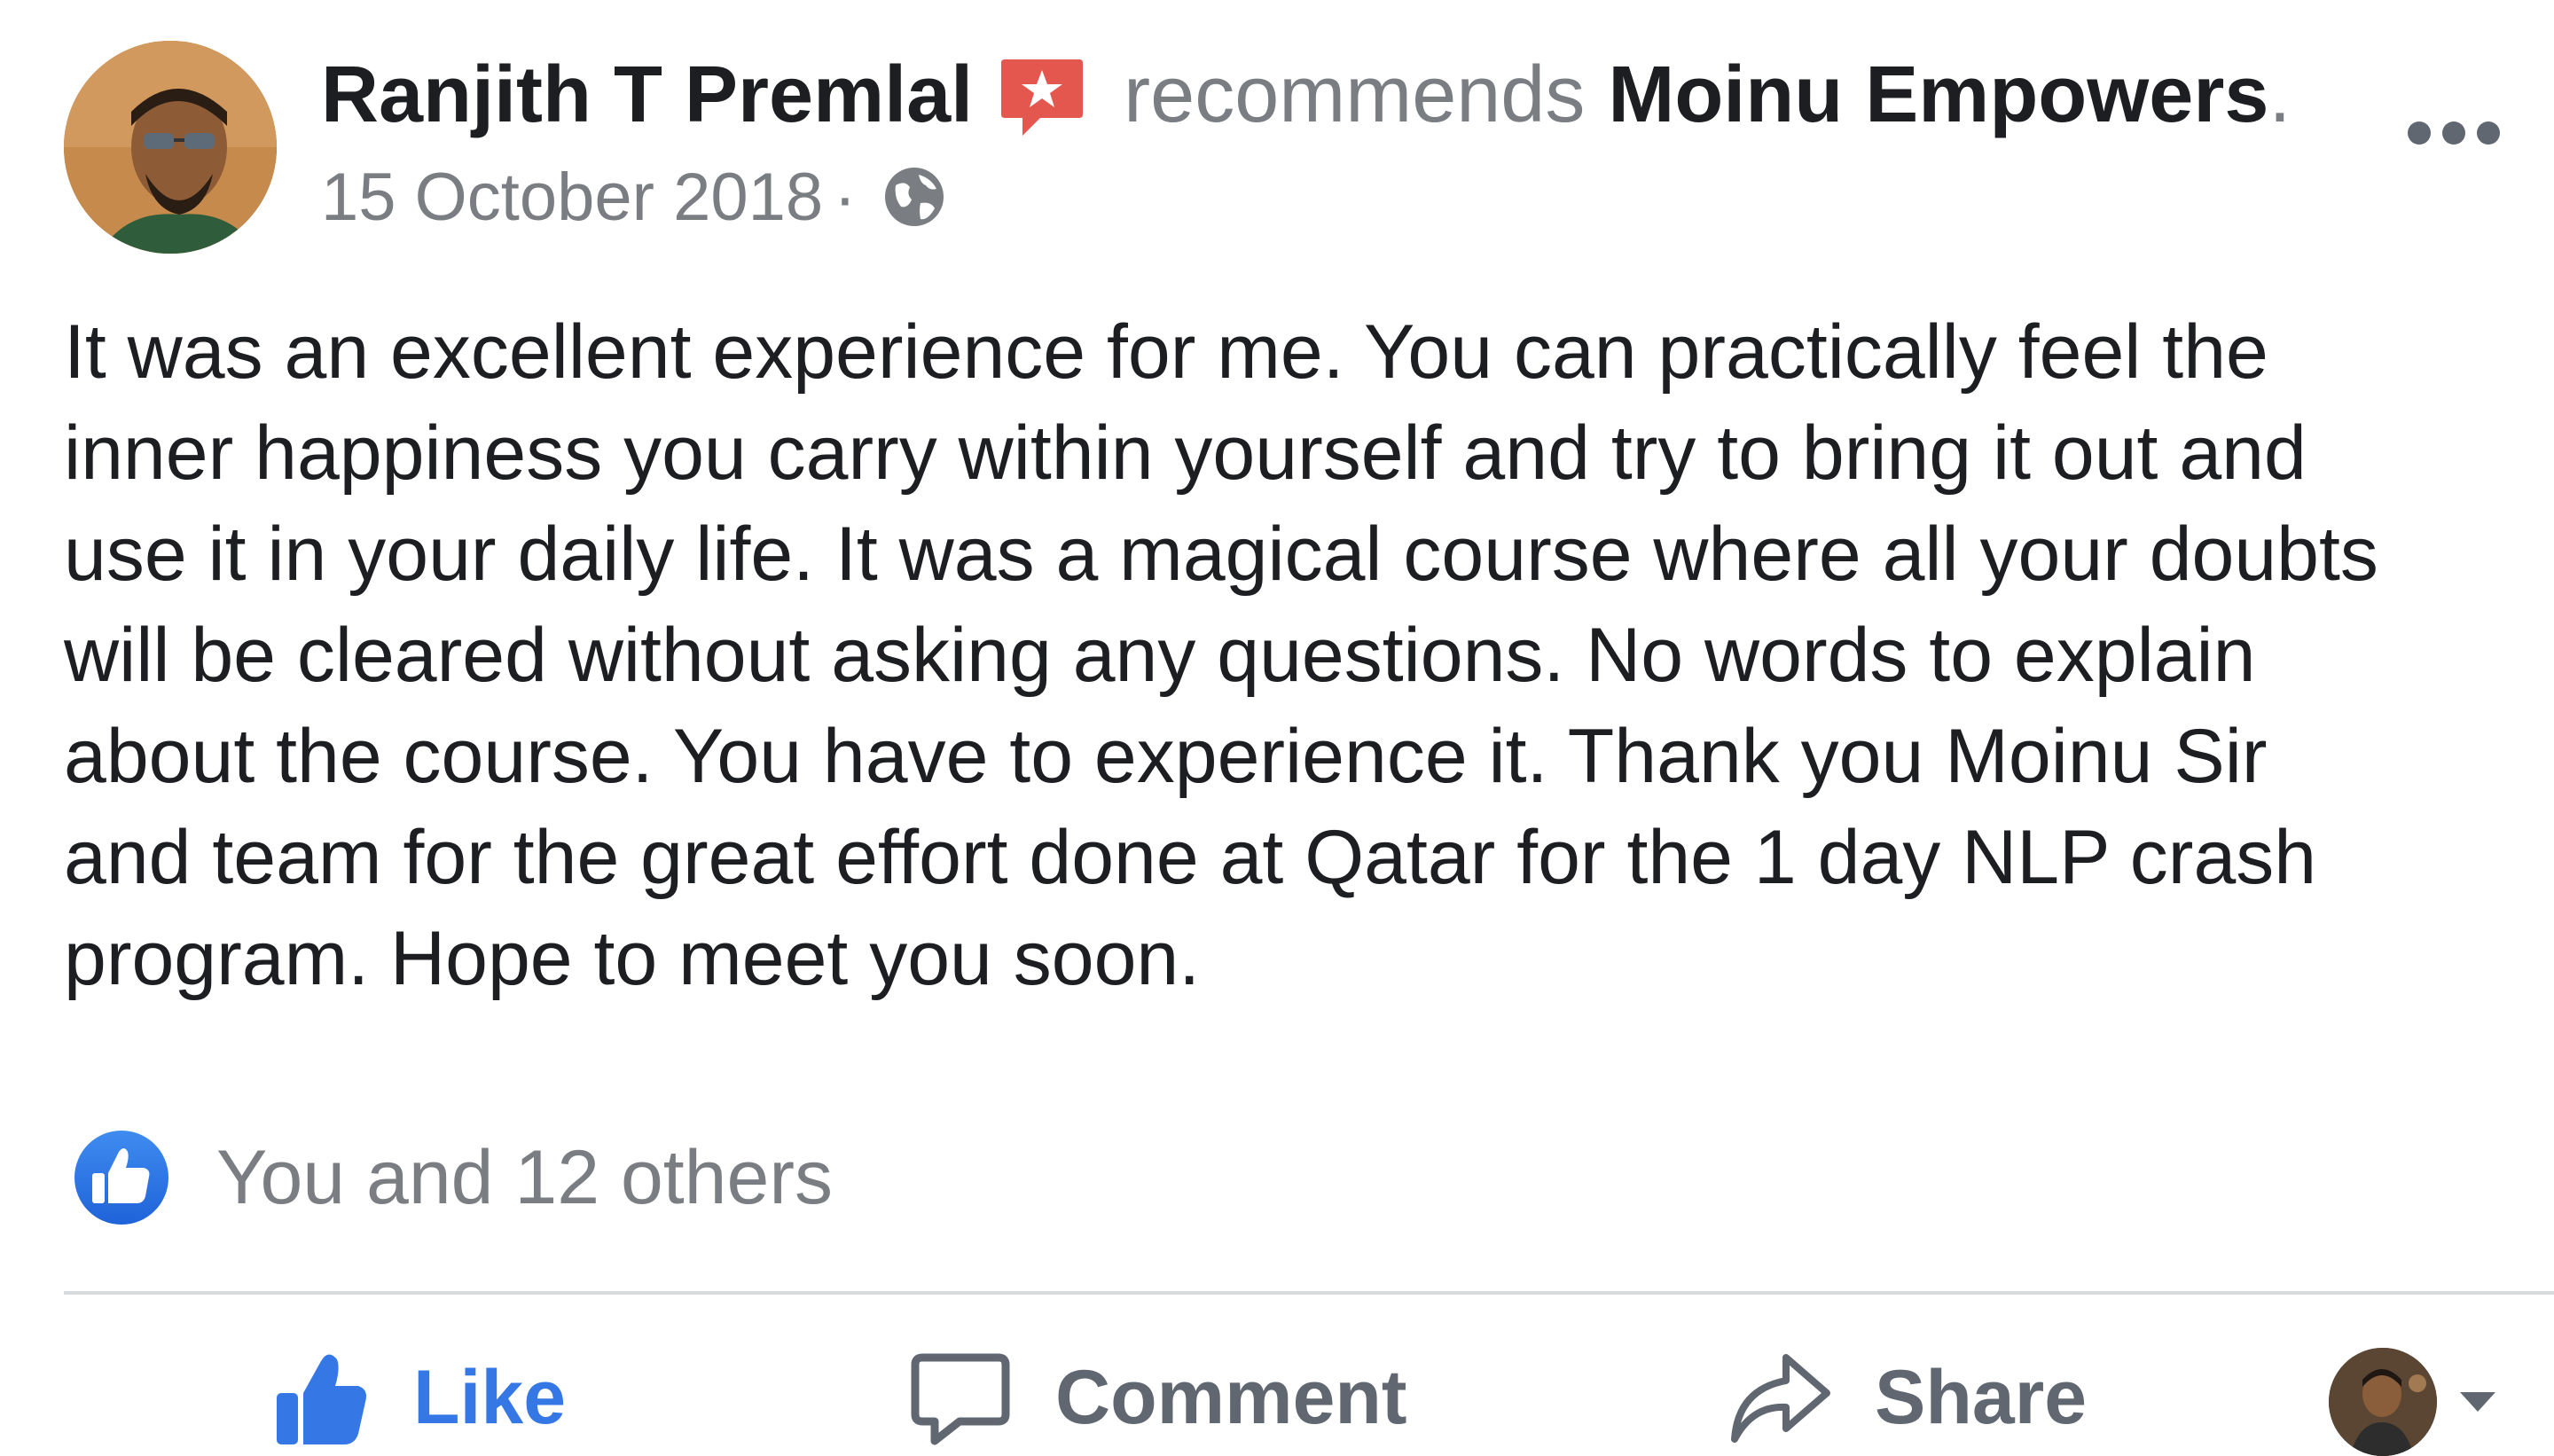 Image resolution: width=2554 pixels, height=1456 pixels. I want to click on comment-bubble-icon, so click(960, 1397).